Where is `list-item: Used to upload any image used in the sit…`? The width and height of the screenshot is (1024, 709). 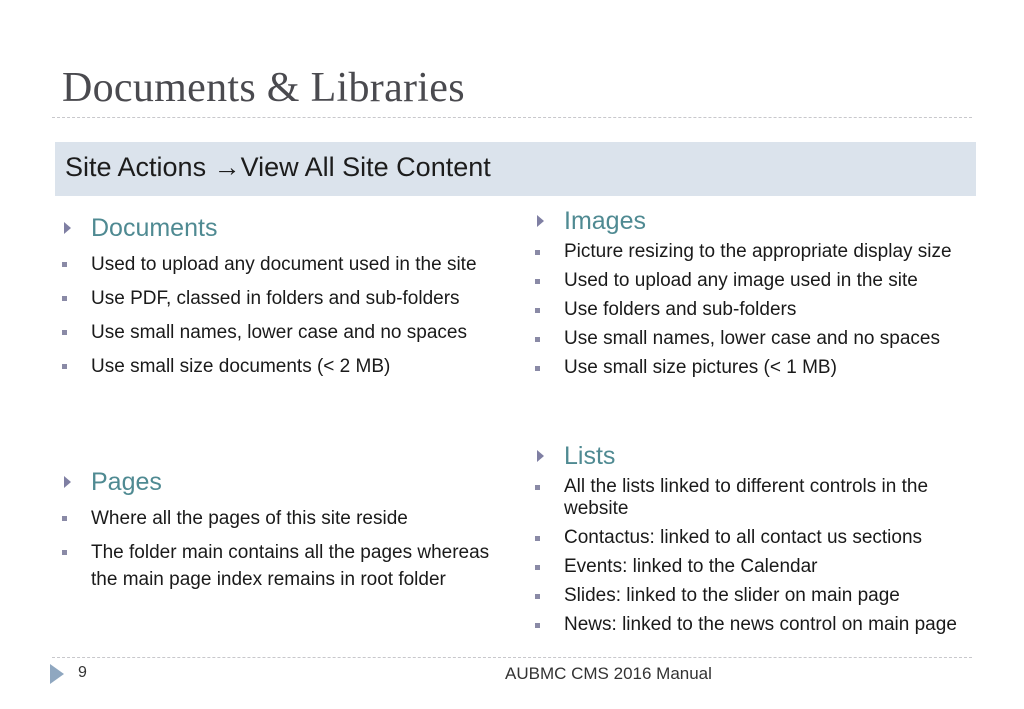
list-item: Used to upload any image used in the sit… is located at coordinates (755, 281).